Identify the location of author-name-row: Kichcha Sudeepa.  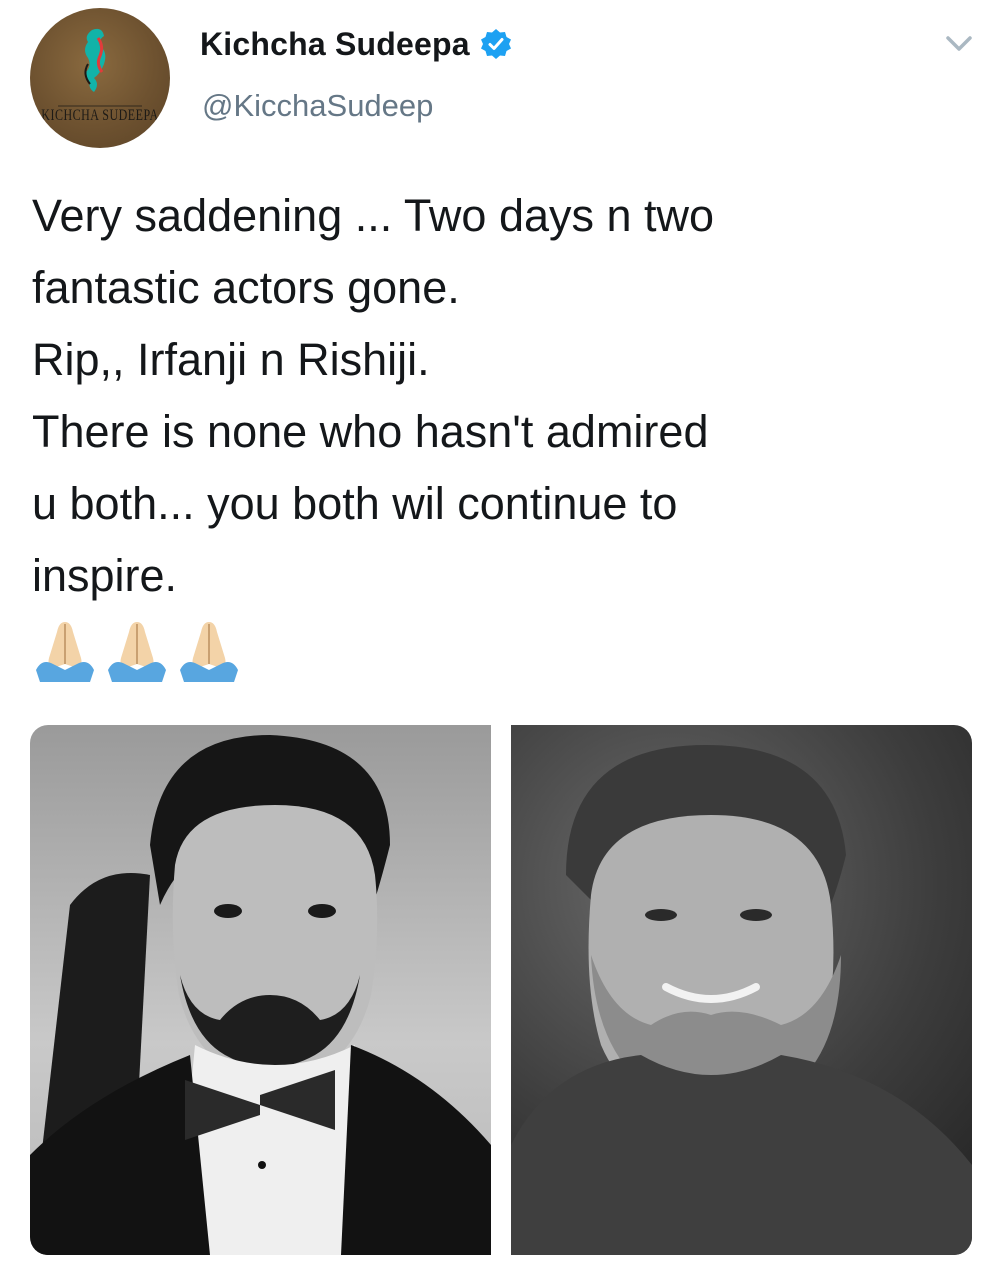
(356, 44).